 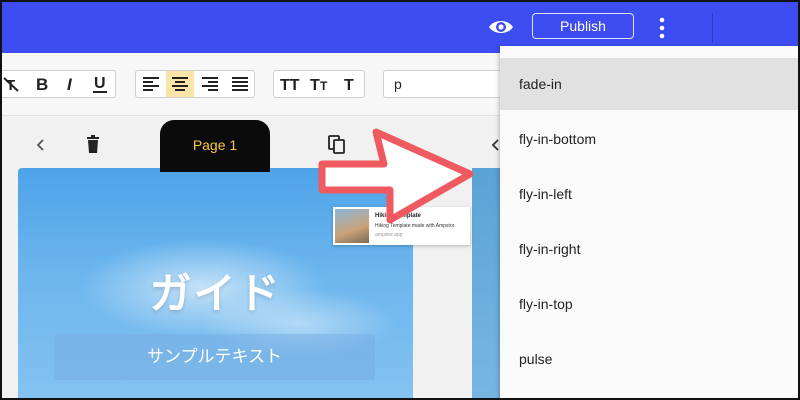 I want to click on alignment-group, so click(x=195, y=84).